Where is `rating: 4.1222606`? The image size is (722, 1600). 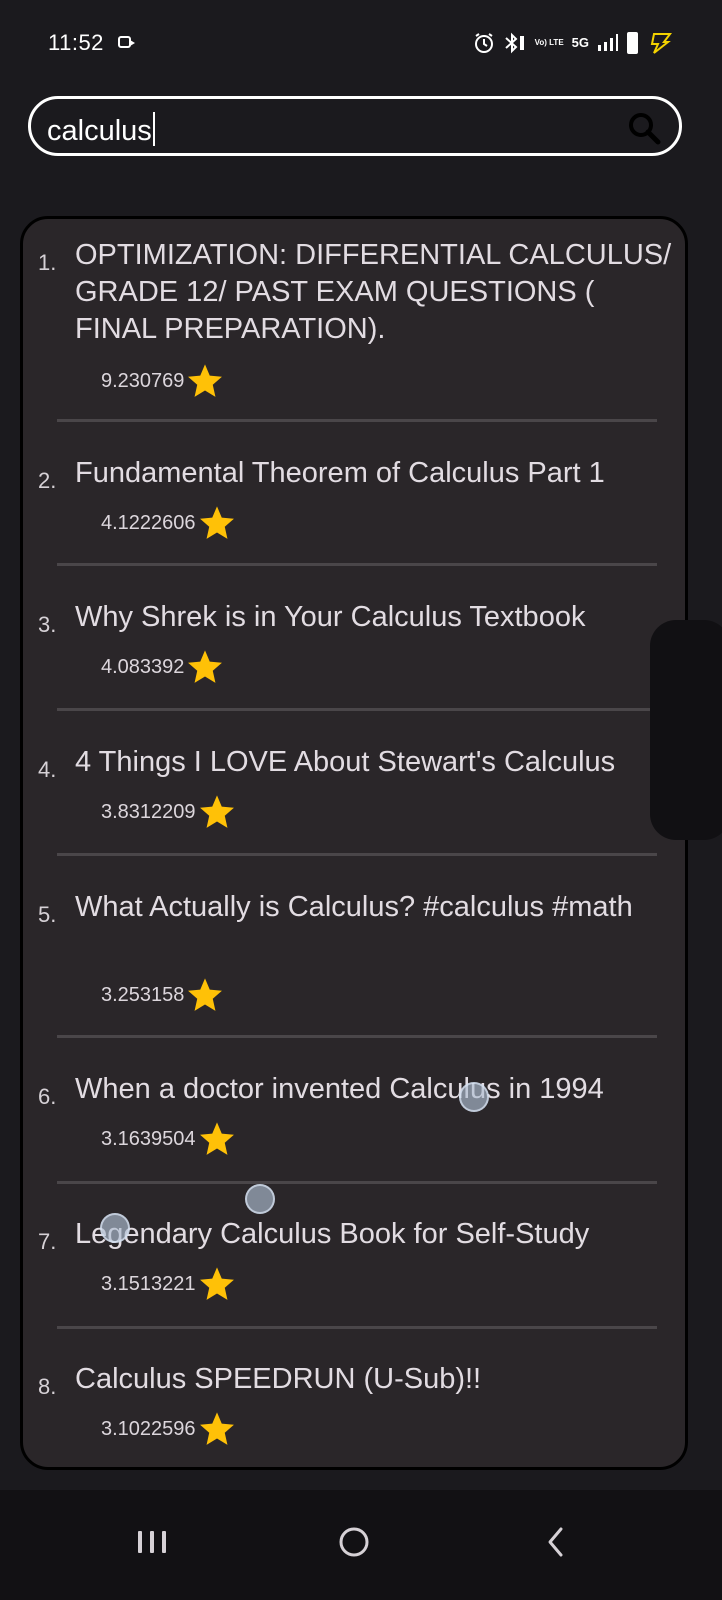
rating: 4.1222606 is located at coordinates (168, 523).